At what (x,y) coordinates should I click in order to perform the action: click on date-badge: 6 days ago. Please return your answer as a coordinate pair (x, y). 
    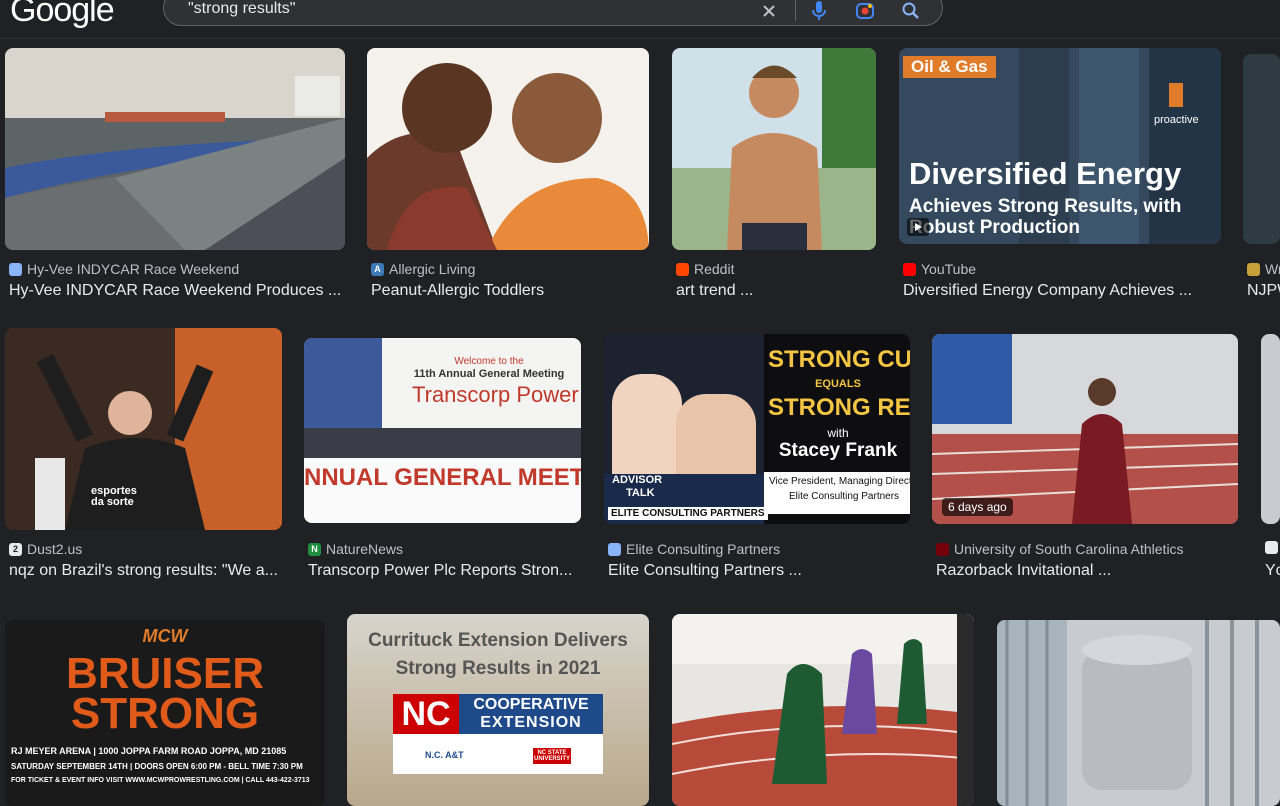
    Looking at the image, I should click on (977, 507).